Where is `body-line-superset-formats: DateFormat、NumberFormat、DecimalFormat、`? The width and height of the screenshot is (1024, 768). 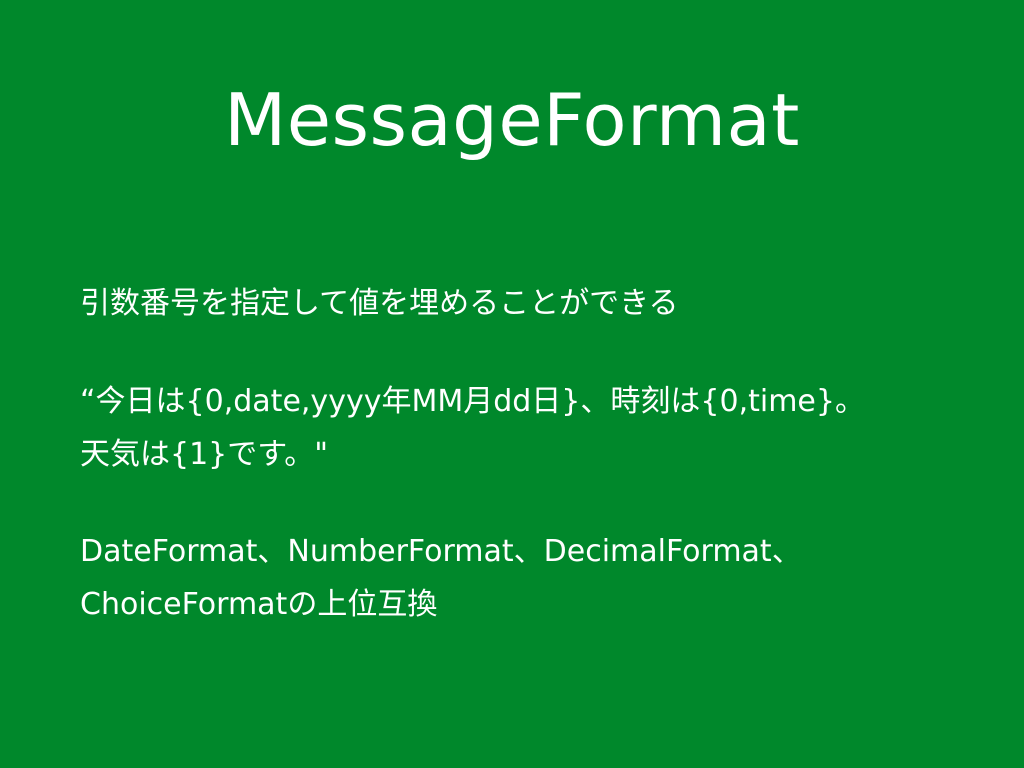 body-line-superset-formats: DateFormat、NumberFormat、DecimalFormat、 is located at coordinates (441, 551).